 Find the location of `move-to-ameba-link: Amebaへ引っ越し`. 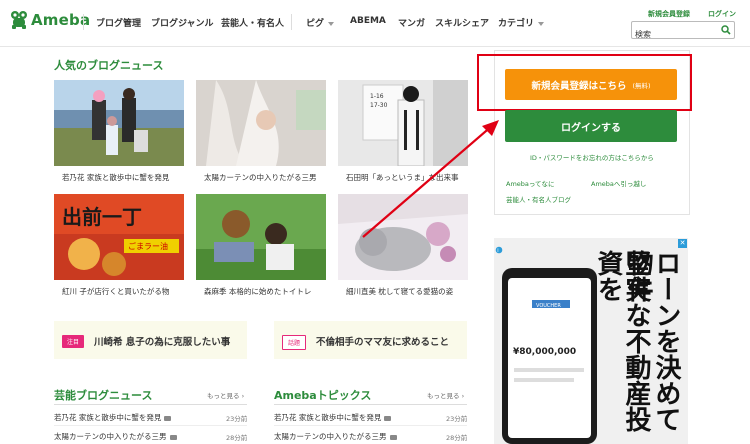

move-to-ameba-link: Amebaへ引っ越し is located at coordinates (618, 183).